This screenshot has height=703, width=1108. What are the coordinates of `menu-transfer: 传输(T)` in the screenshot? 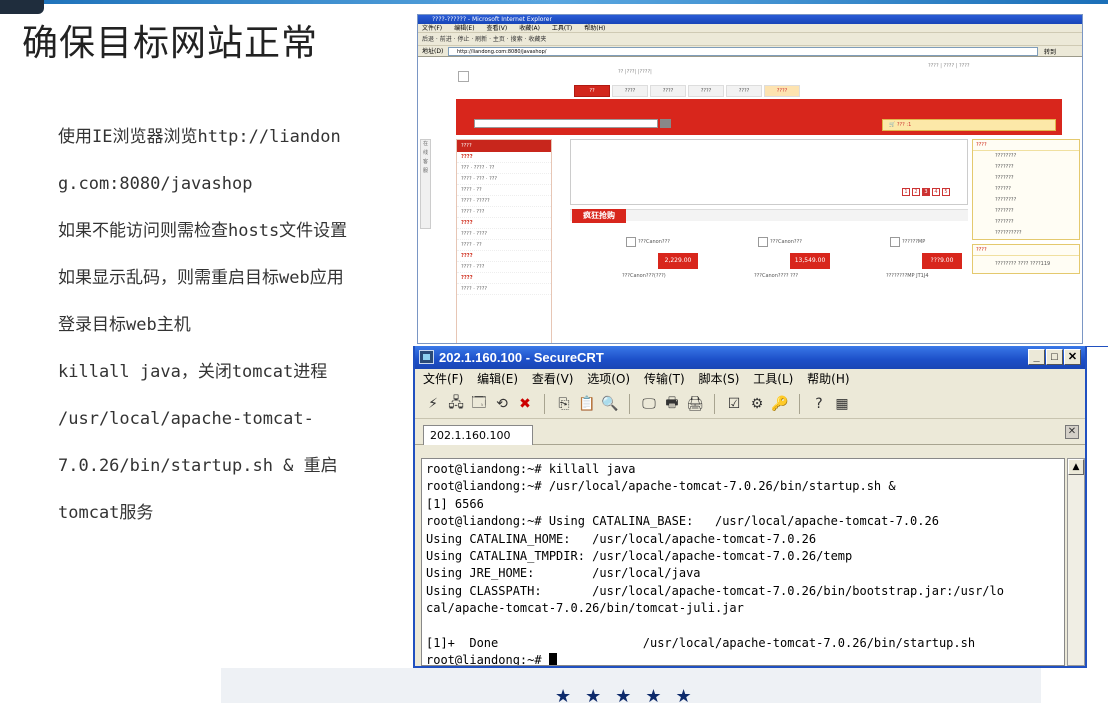 It's located at (664, 379).